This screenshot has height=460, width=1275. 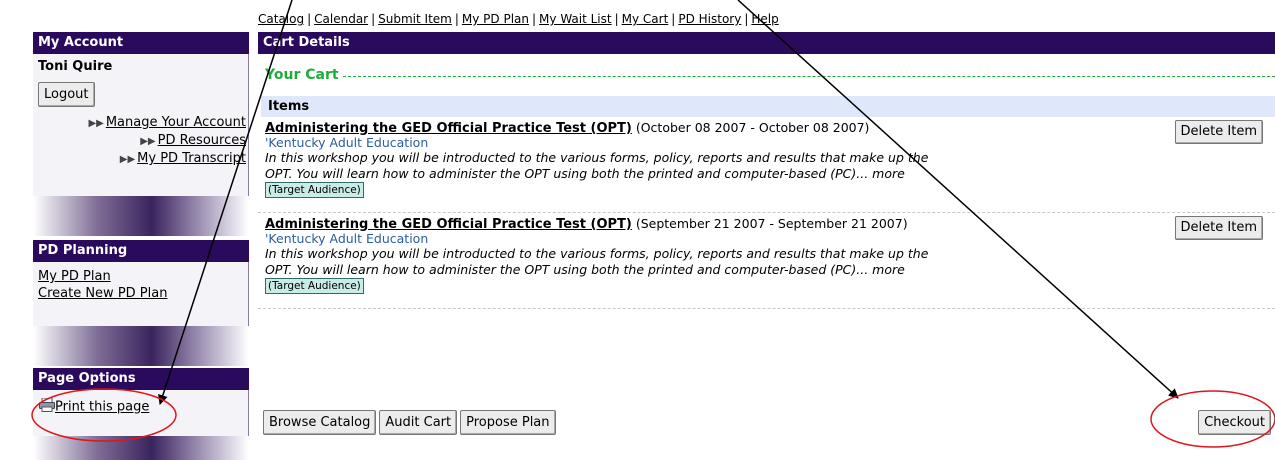 I want to click on pd-resources-link: PD Resources, so click(x=202, y=140).